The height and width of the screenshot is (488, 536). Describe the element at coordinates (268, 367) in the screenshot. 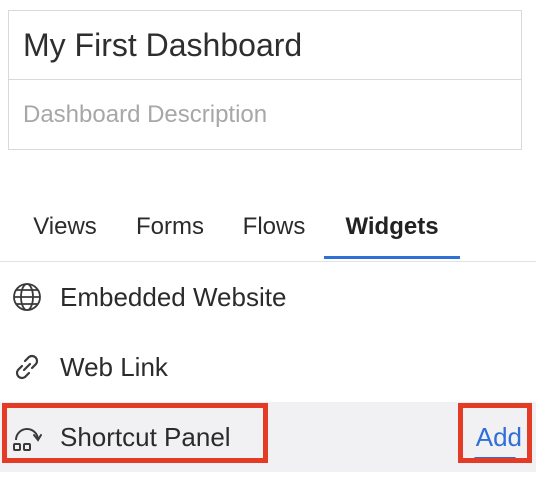

I see `widget-item-web-link: Web Link` at that location.